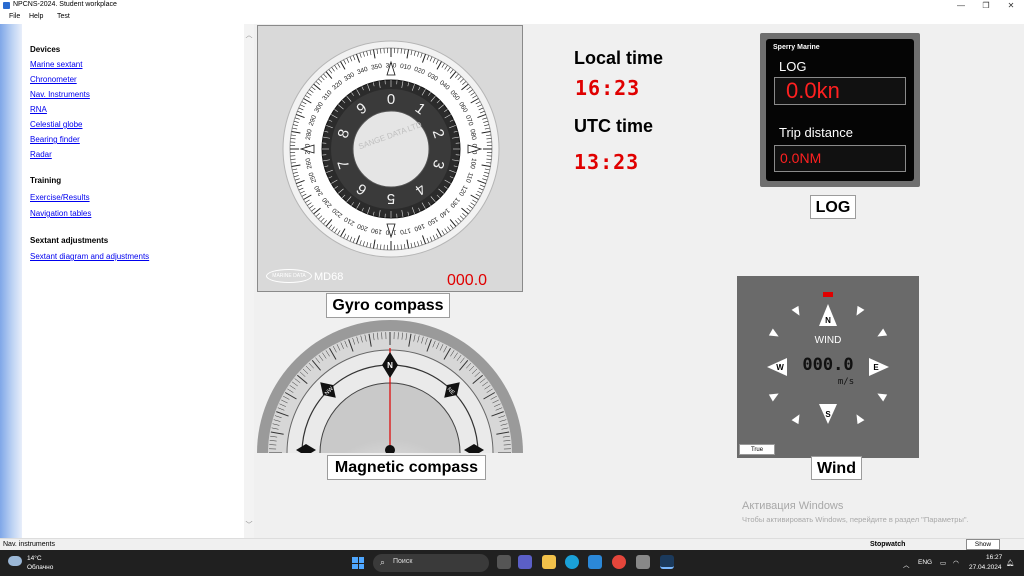  I want to click on maximize-button: ❐, so click(986, 6).